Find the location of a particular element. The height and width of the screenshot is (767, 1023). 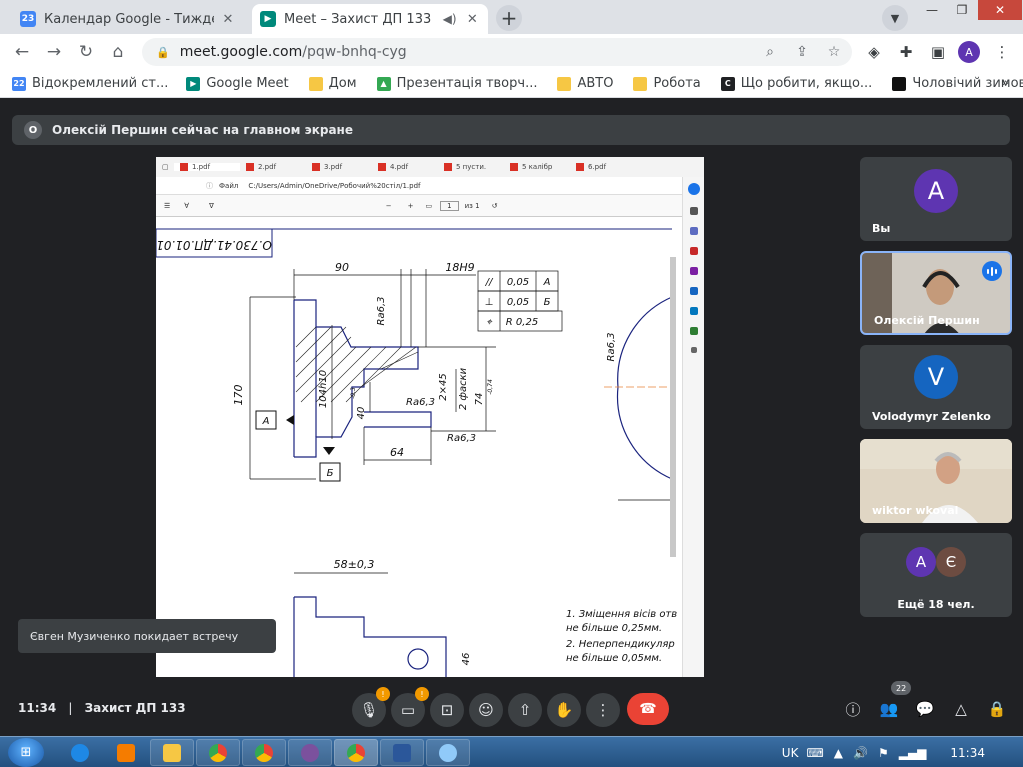

tab-title: Meet – Захист ДП 133 is located at coordinates (358, 19).